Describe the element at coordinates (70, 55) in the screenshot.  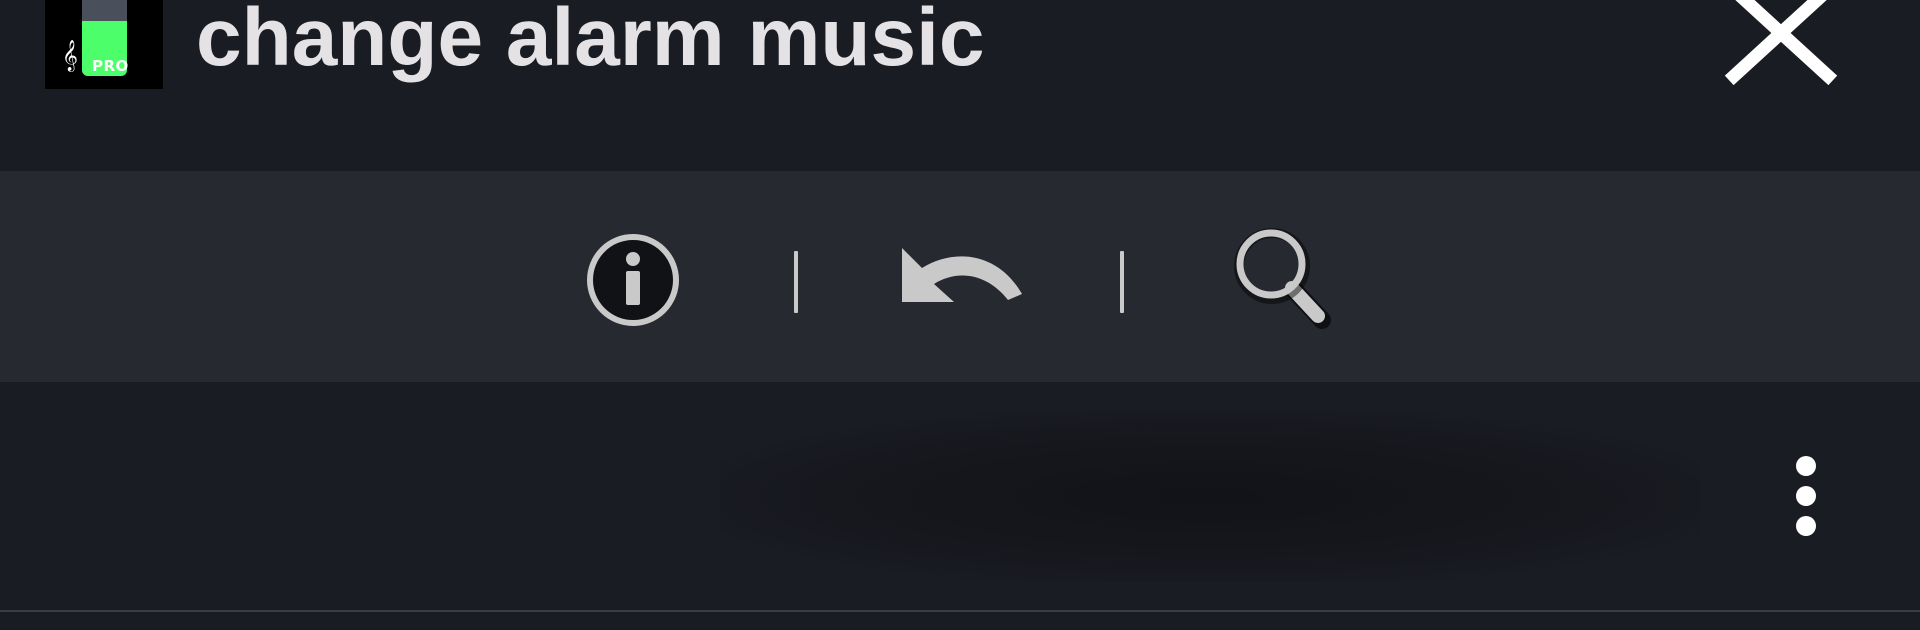
I see `treble-clef-icon: 𝄞` at that location.